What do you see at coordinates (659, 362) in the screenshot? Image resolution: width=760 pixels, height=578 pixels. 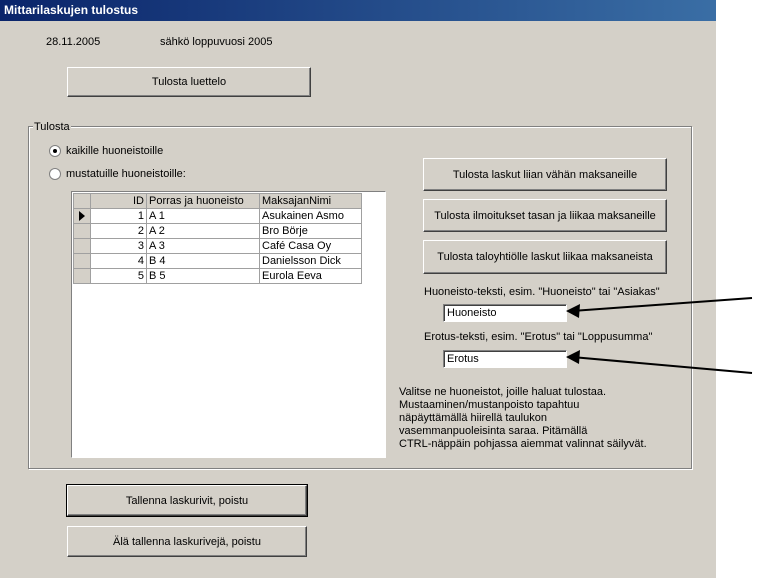 I see `arrow-to-difference-field-icon` at bounding box center [659, 362].